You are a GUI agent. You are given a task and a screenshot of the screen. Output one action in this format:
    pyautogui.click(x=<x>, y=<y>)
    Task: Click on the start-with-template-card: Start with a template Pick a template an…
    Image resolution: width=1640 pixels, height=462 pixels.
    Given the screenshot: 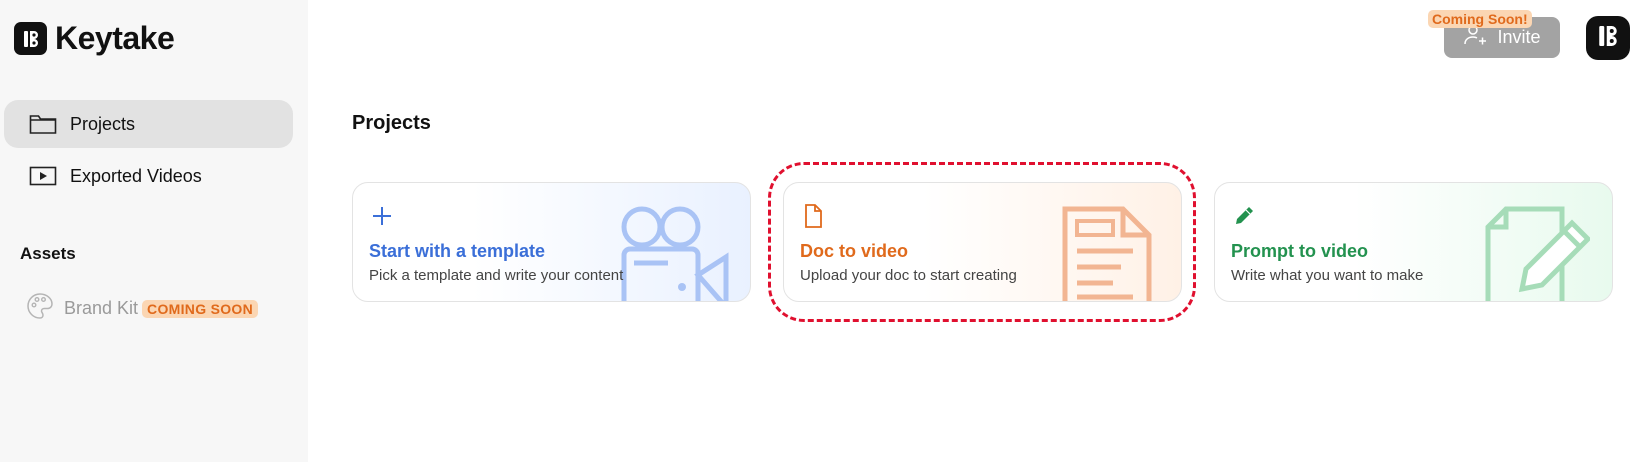 What is the action you would take?
    pyautogui.click(x=551, y=242)
    